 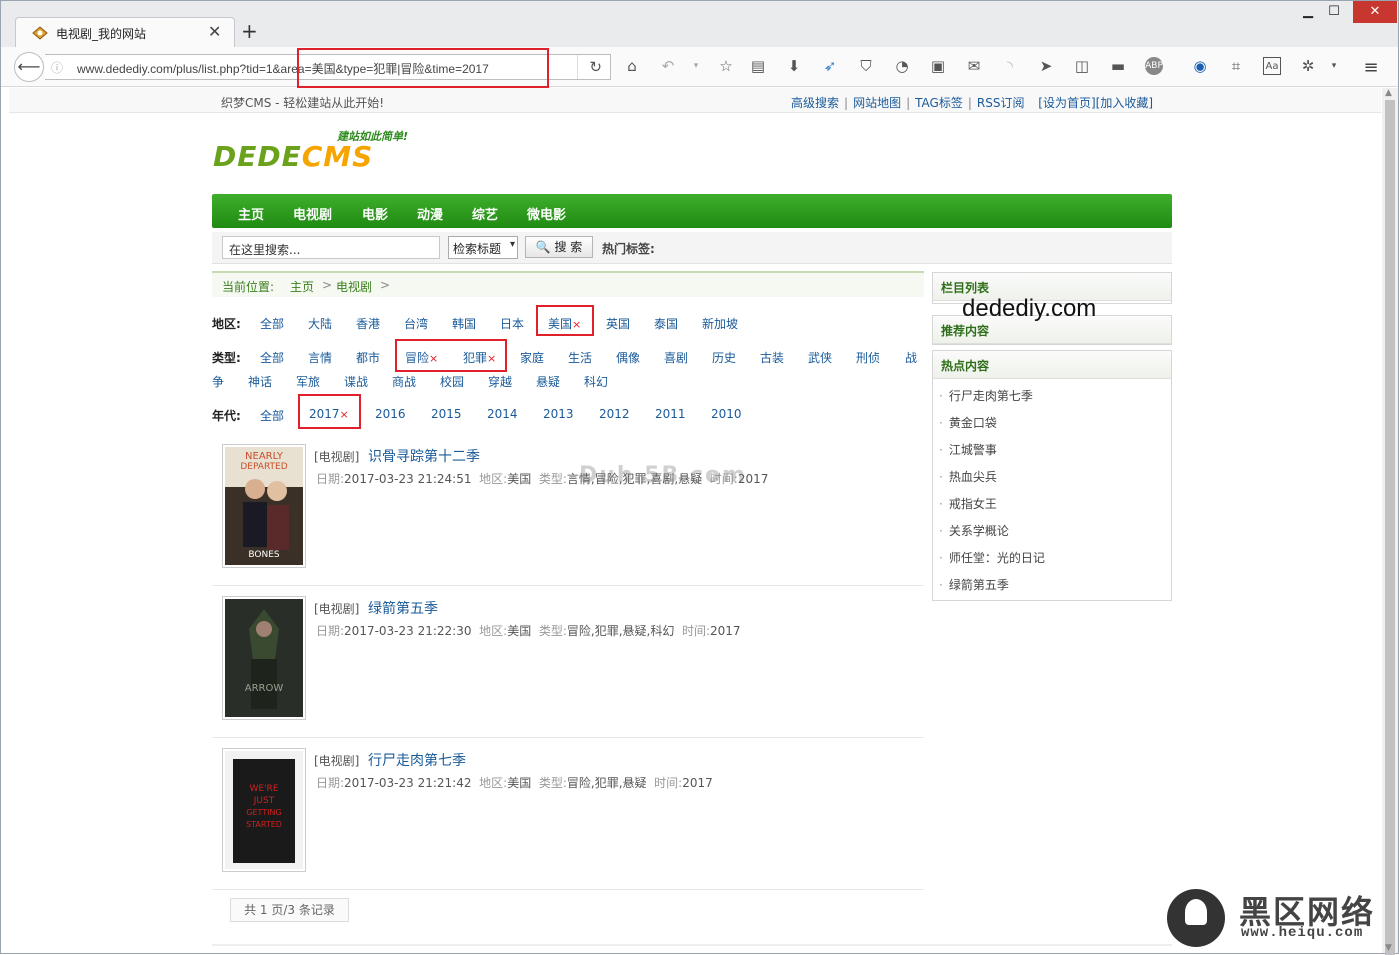 I want to click on site-logo: 建站如此简单! DEDECMS, so click(x=320, y=153).